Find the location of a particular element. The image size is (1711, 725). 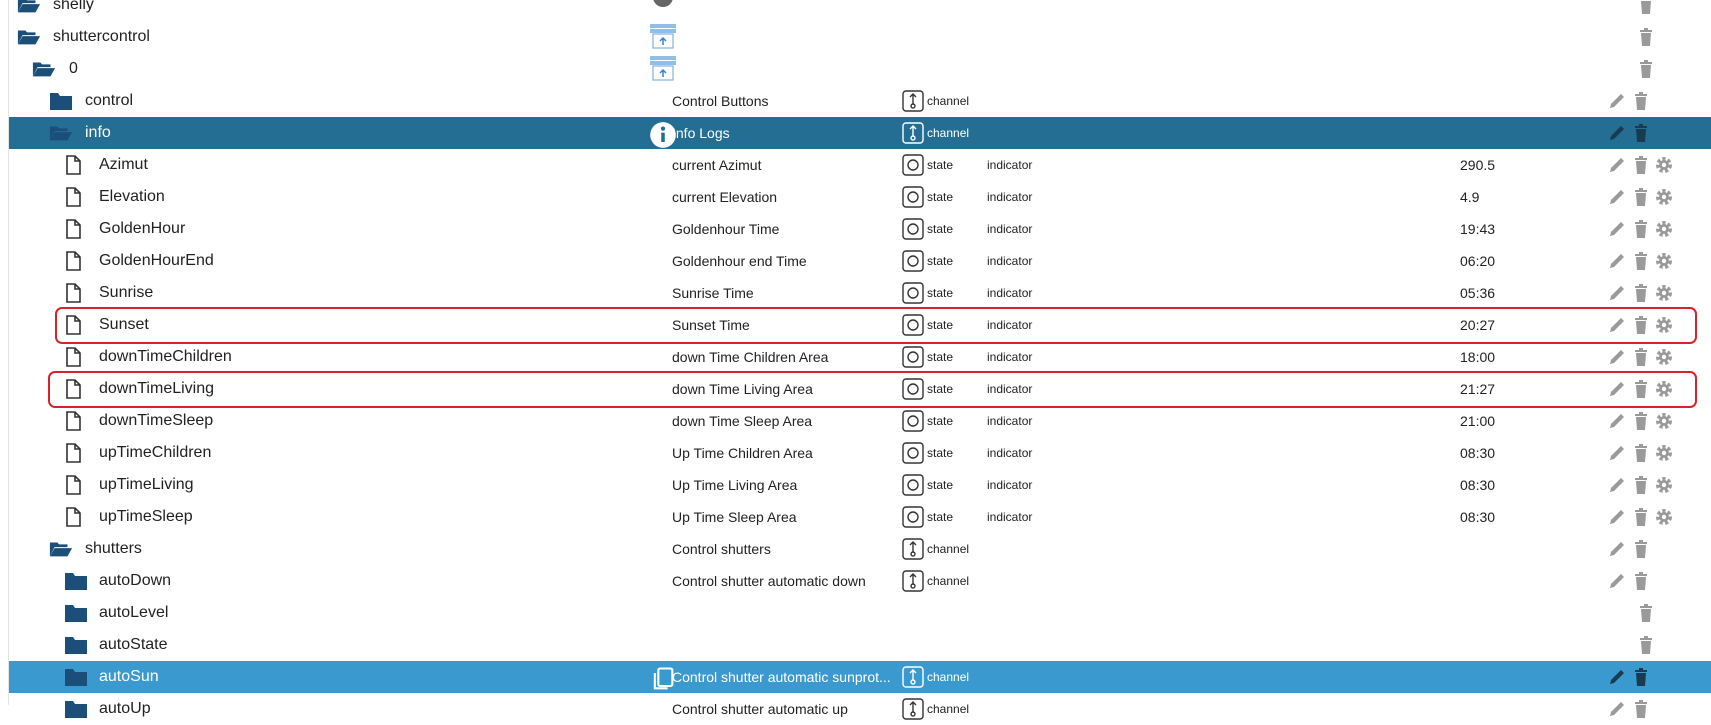

object-name: upTimeSleep is located at coordinates (146, 517).